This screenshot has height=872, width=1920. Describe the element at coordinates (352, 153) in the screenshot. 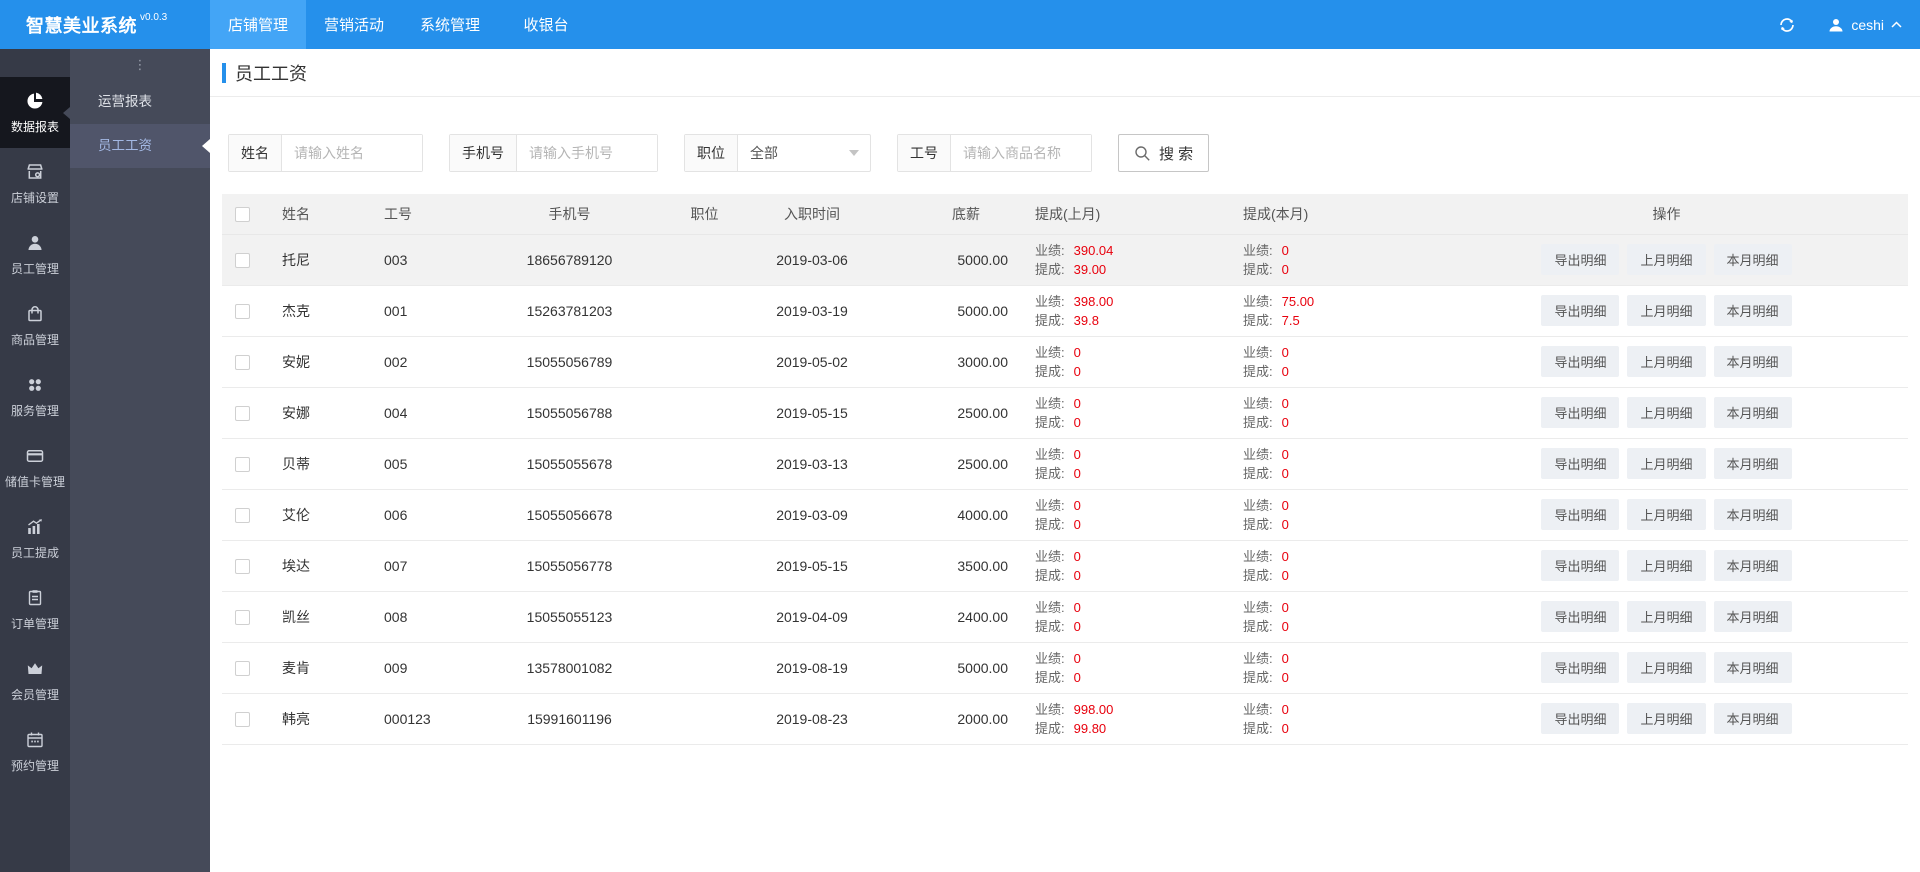

I see `name-input` at that location.